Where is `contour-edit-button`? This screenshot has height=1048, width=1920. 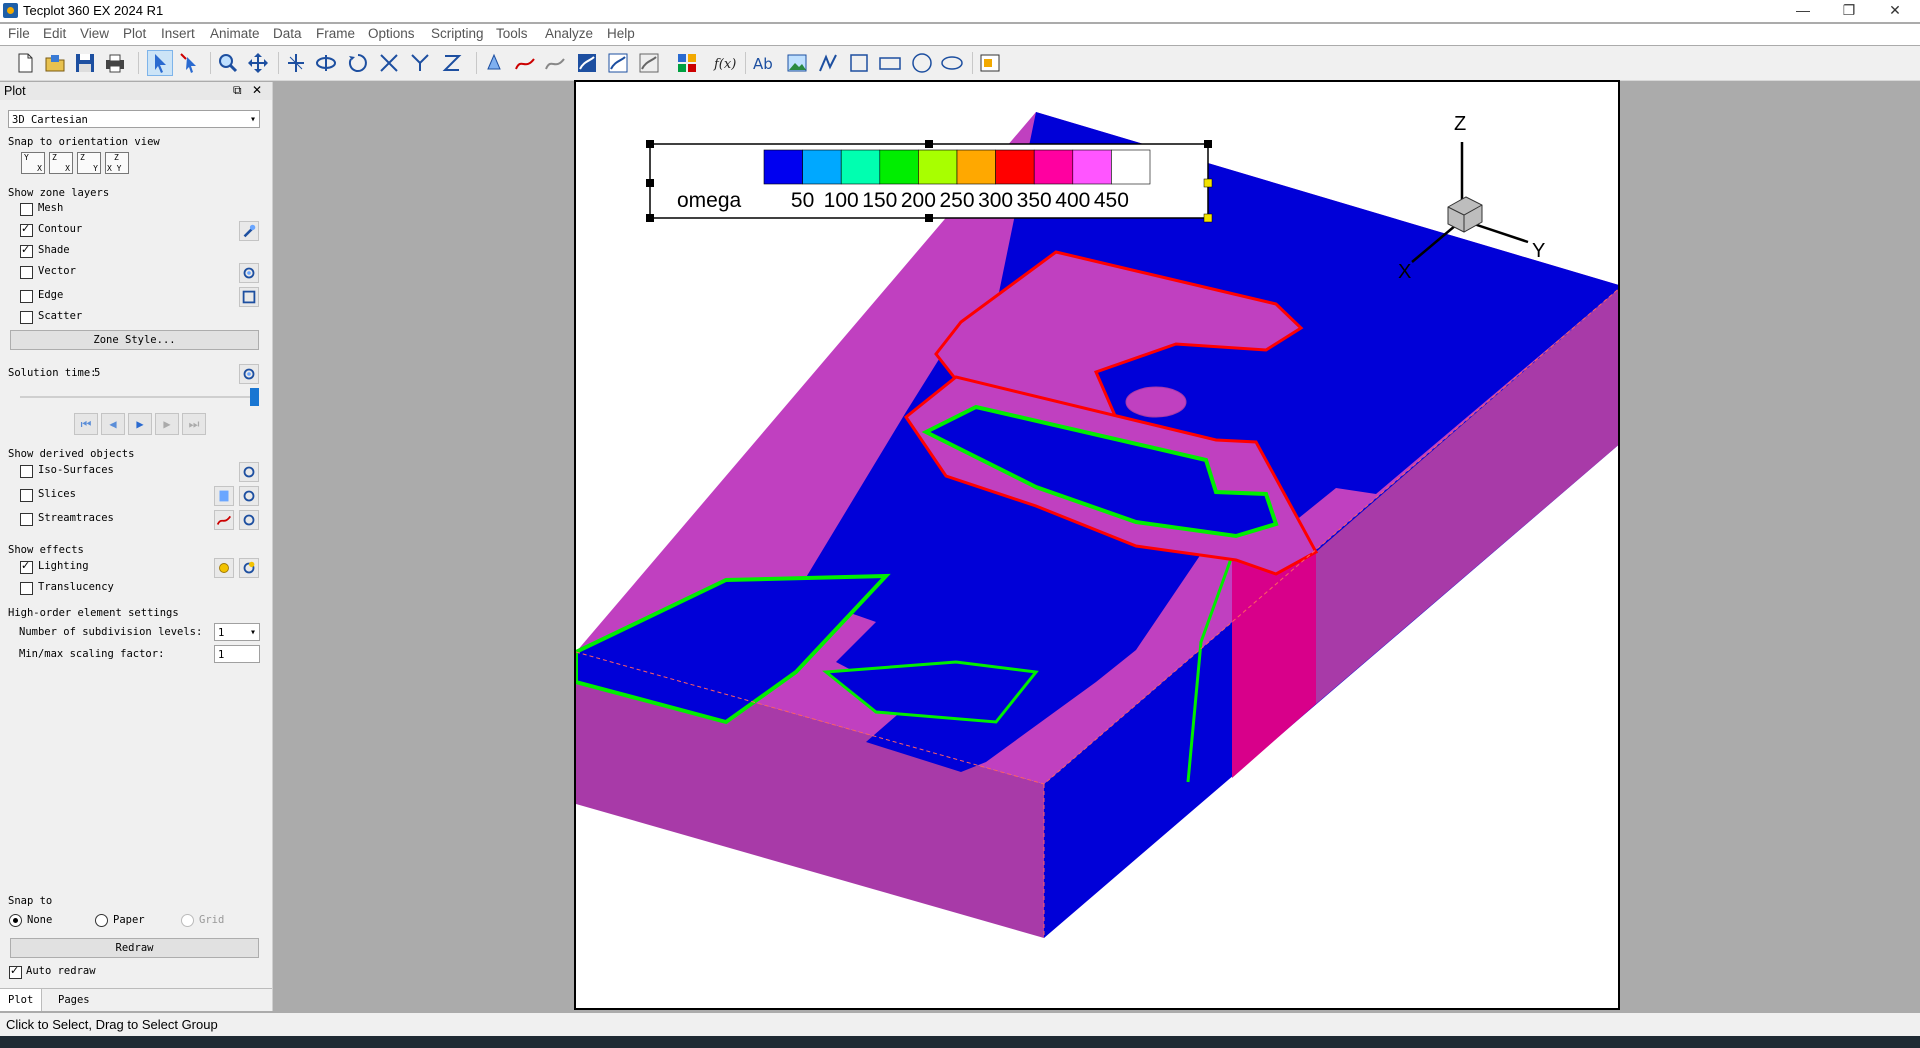 contour-edit-button is located at coordinates (618, 63).